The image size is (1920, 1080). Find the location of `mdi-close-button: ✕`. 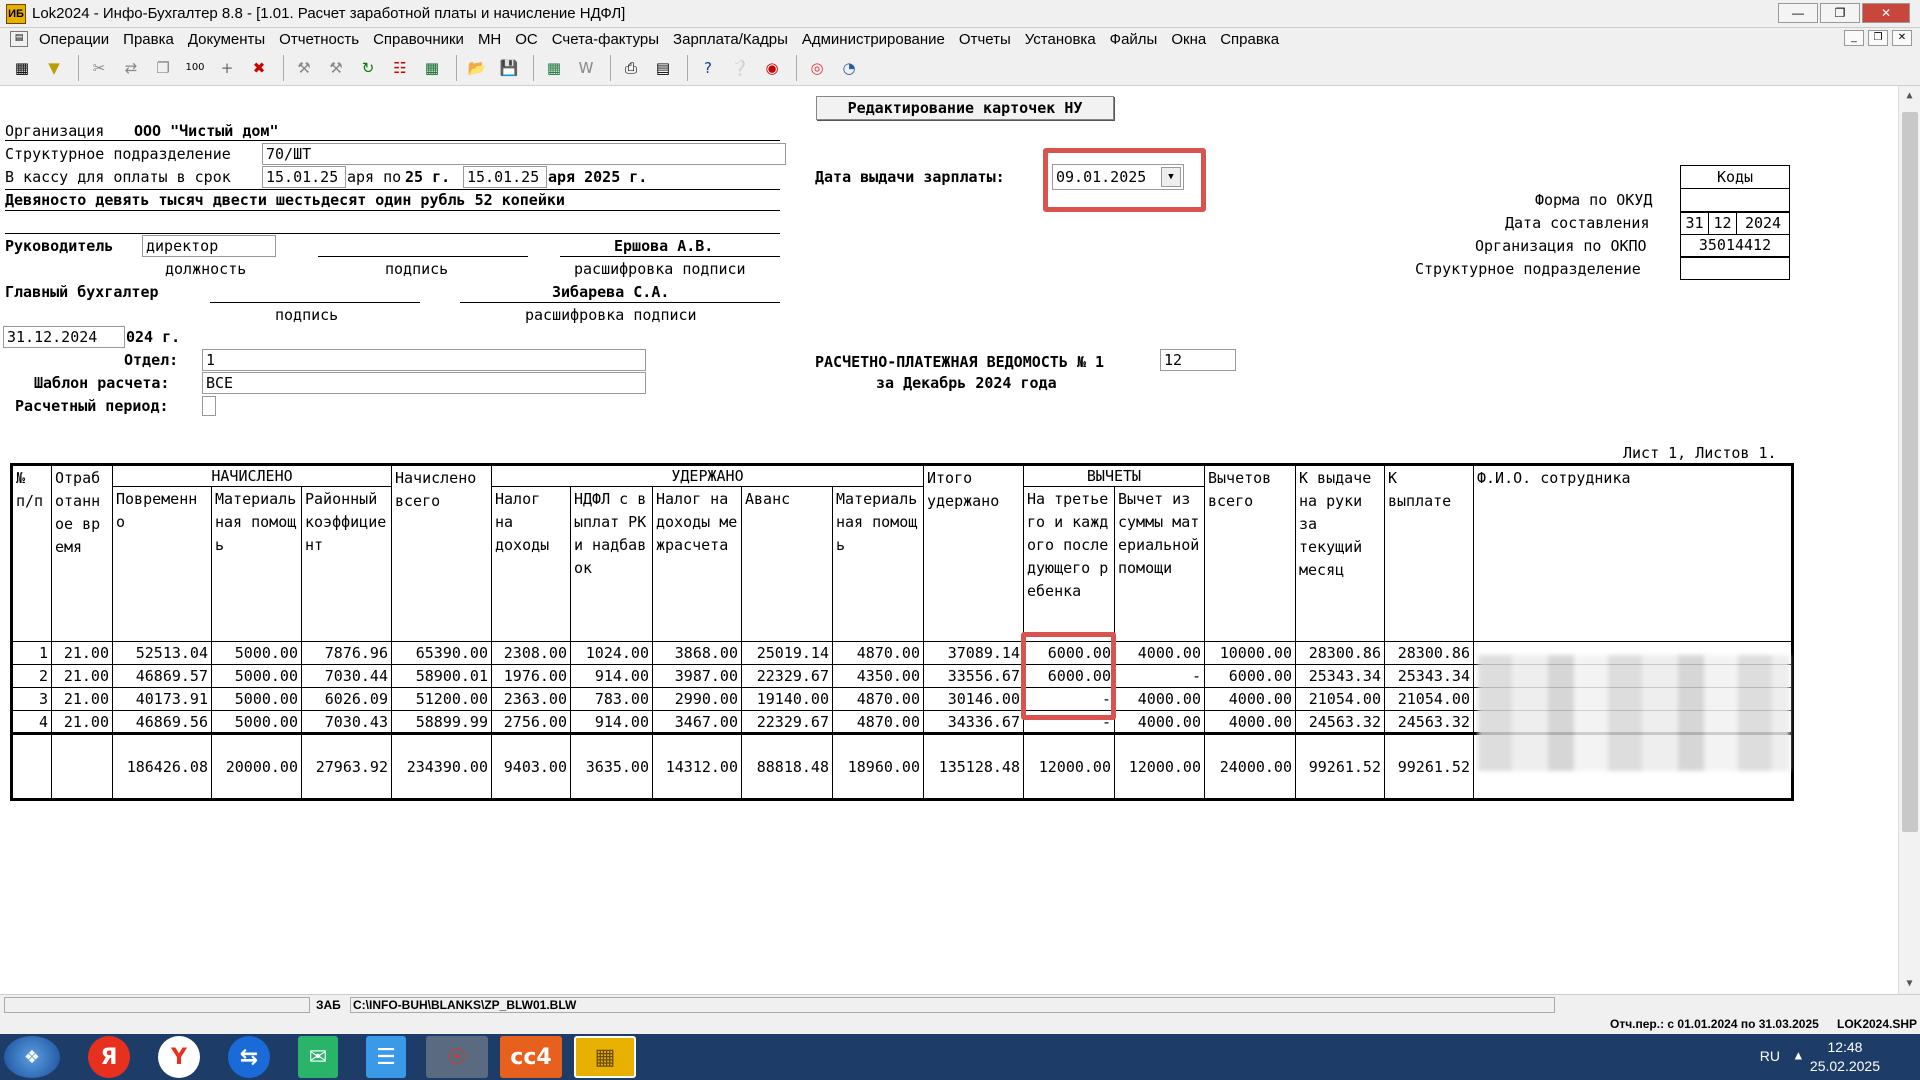

mdi-close-button: ✕ is located at coordinates (1902, 38).